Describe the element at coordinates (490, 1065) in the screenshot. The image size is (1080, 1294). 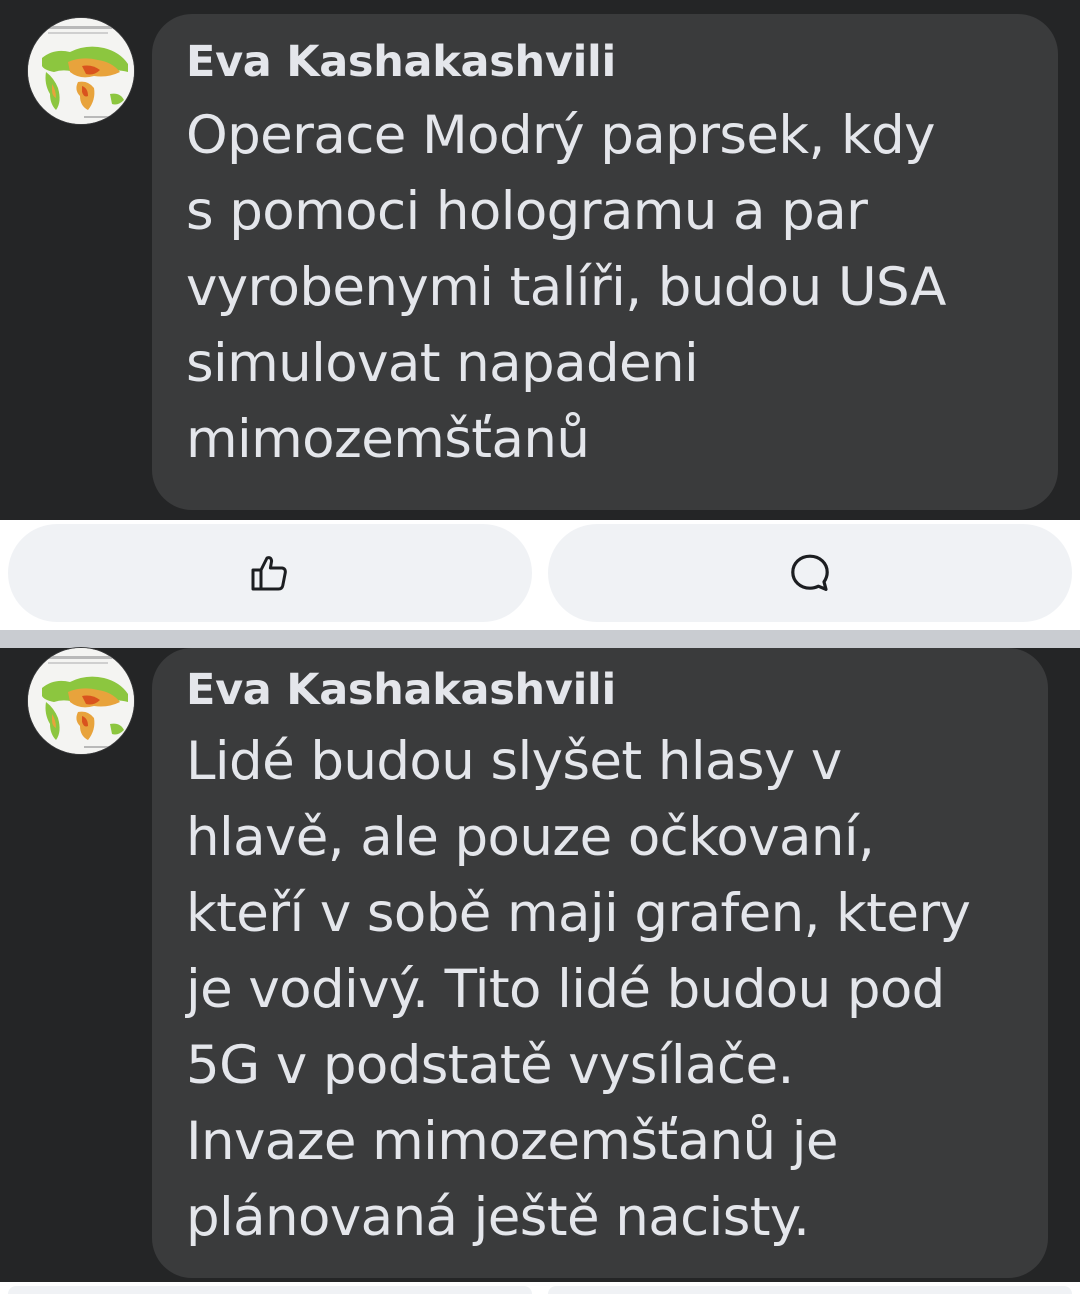
I see `comment-text-line: 5G v podstatě vysílače.` at that location.